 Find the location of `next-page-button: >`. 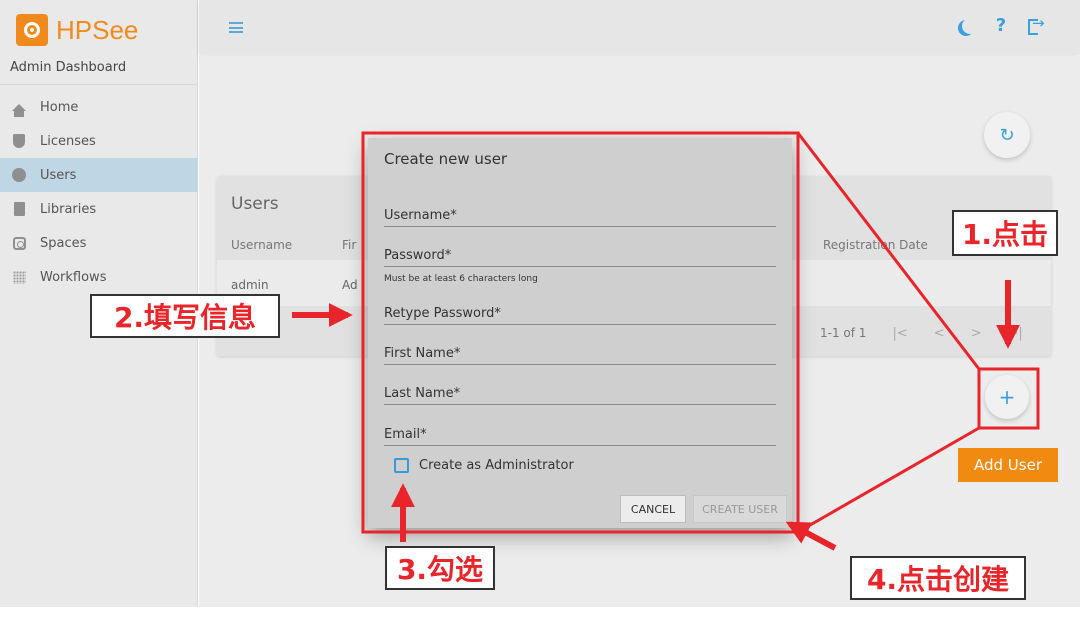

next-page-button: > is located at coordinates (976, 333).